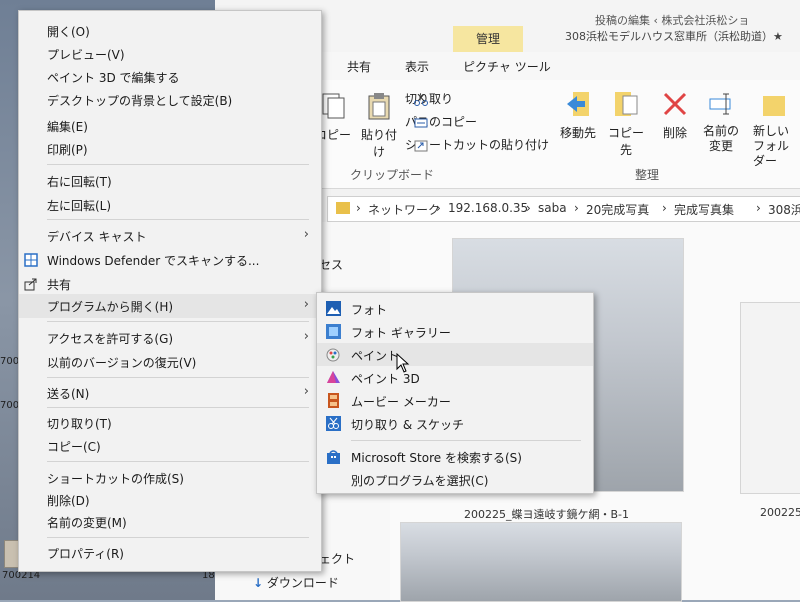 The height and width of the screenshot is (602, 800). I want to click on scissors-icon, so click(421, 99).